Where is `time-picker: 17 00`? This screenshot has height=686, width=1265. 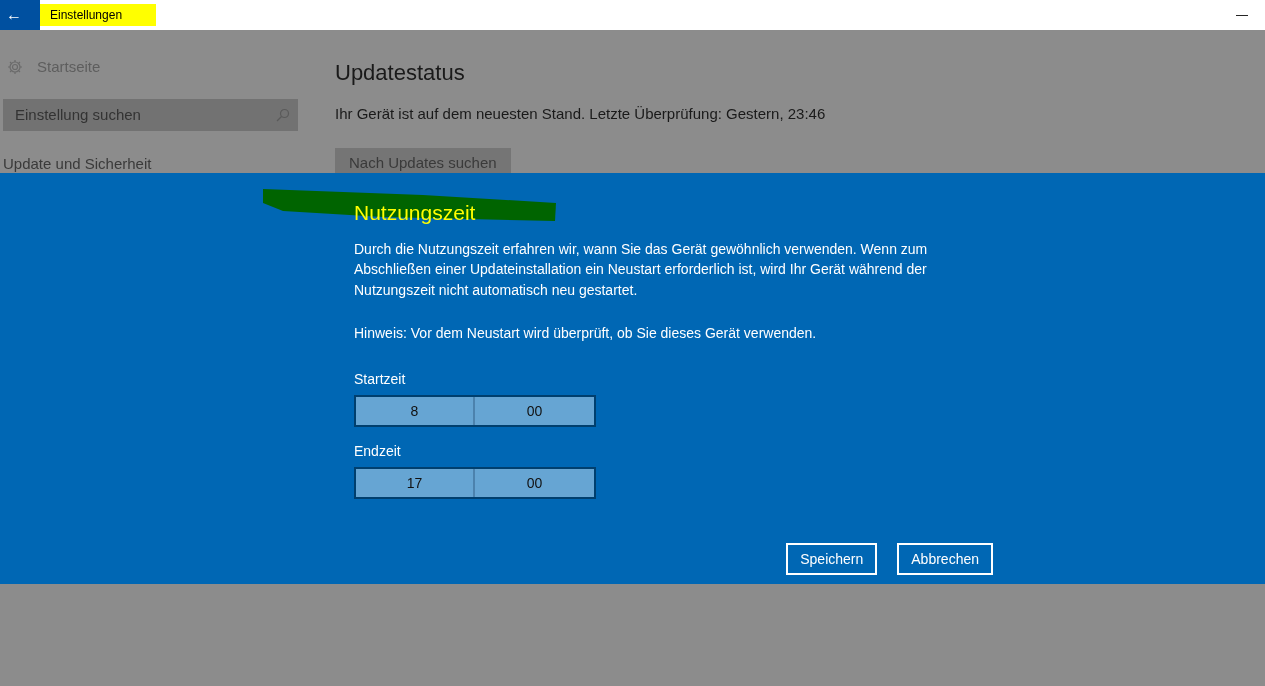
time-picker: 17 00 is located at coordinates (475, 483).